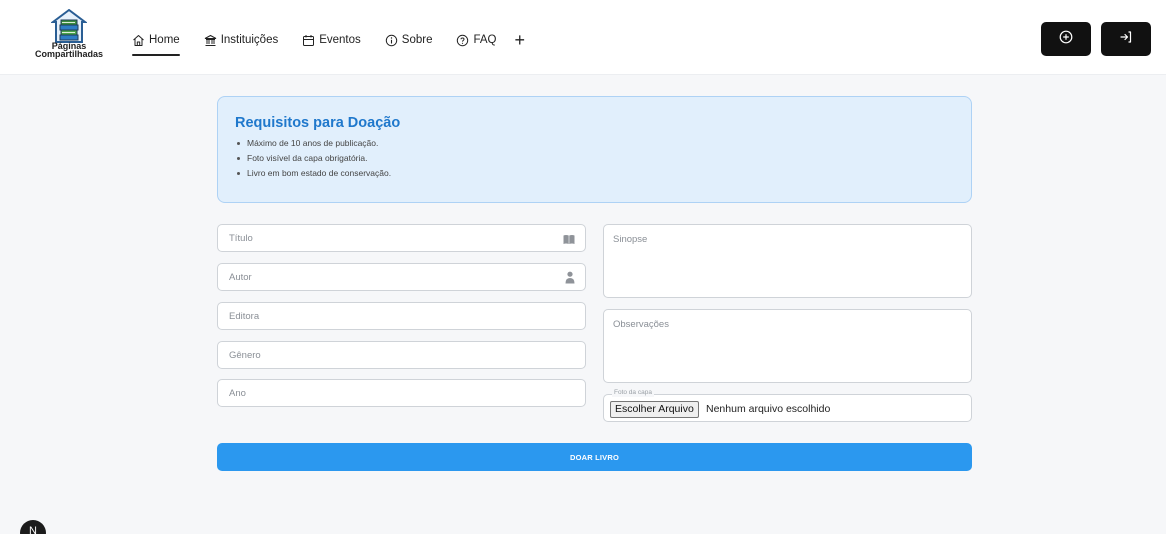 This screenshot has width=1166, height=534. I want to click on cover-photo-label: Foto da capa, so click(633, 393).